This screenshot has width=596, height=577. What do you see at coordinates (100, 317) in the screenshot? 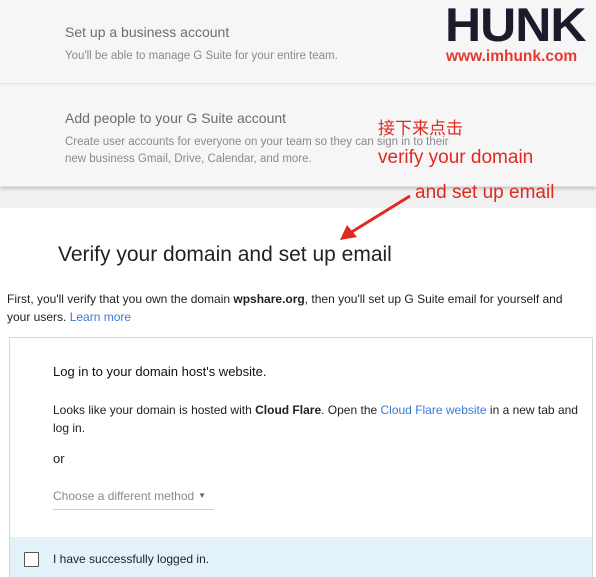
I see `learn-more-link: Learn more` at bounding box center [100, 317].